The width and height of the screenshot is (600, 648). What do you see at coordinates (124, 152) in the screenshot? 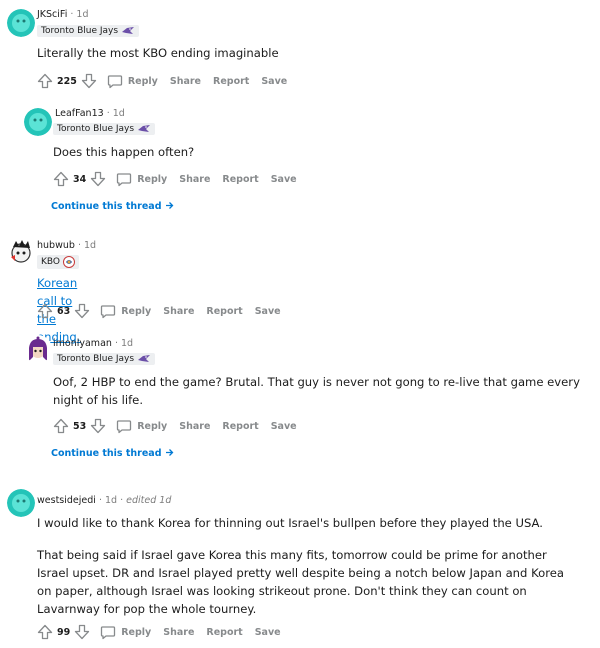
I see `comment-body: Does this happen often?` at bounding box center [124, 152].